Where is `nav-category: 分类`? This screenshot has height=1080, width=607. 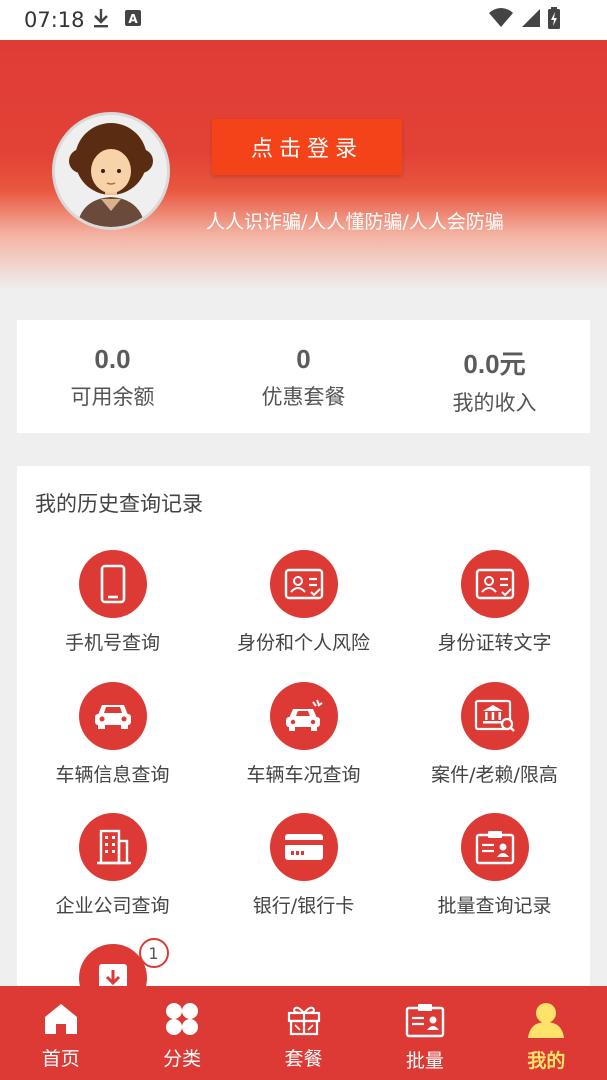
nav-category: 分类 is located at coordinates (181, 1033).